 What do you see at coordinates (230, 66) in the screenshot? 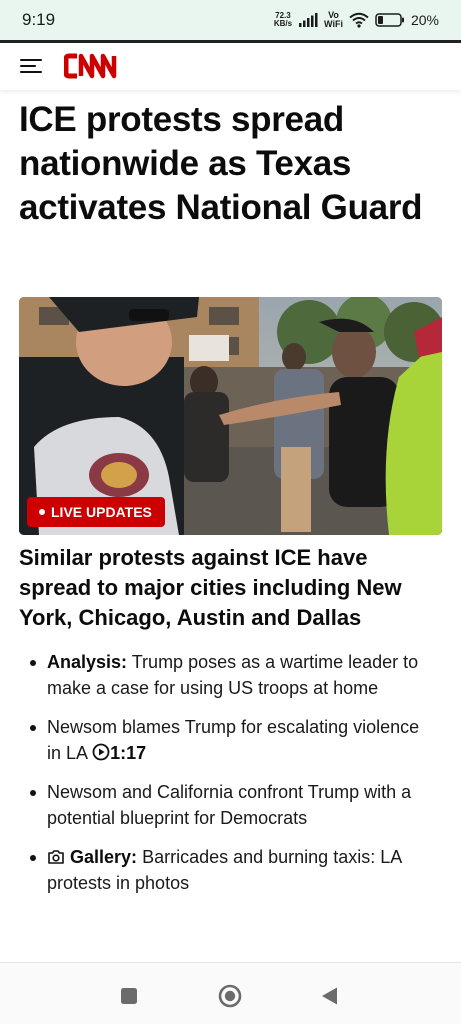
I see `app-header` at bounding box center [230, 66].